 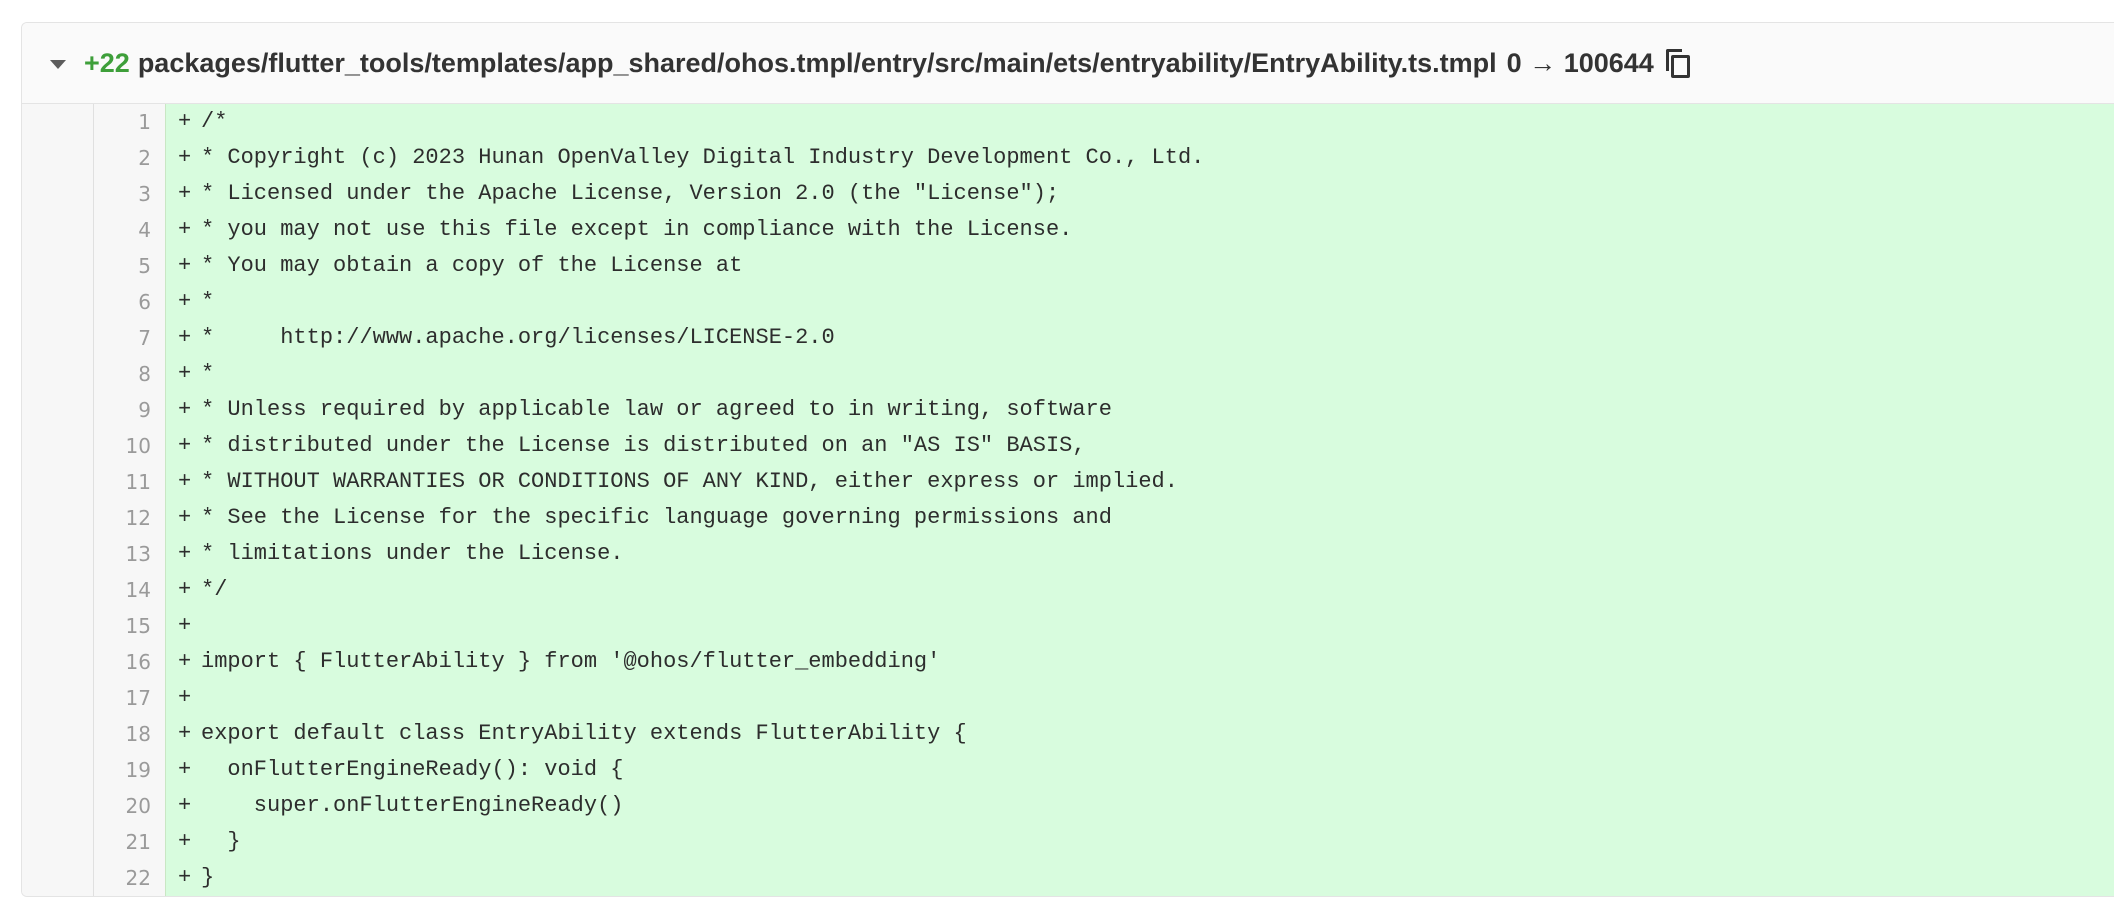 What do you see at coordinates (130, 806) in the screenshot?
I see `new-line-number: 20` at bounding box center [130, 806].